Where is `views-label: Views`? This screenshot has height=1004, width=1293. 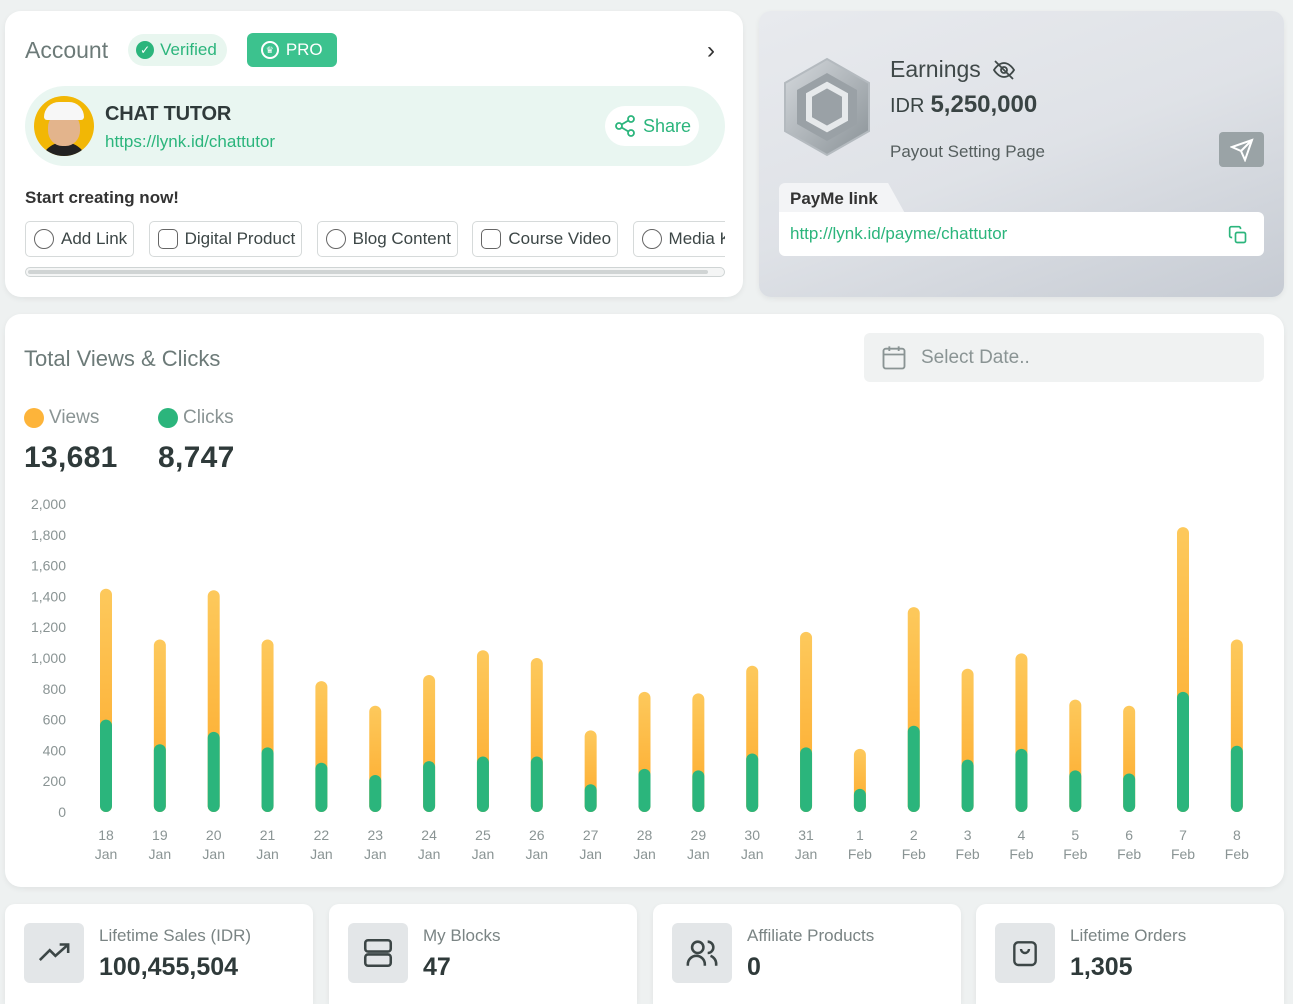
views-label: Views is located at coordinates (74, 417).